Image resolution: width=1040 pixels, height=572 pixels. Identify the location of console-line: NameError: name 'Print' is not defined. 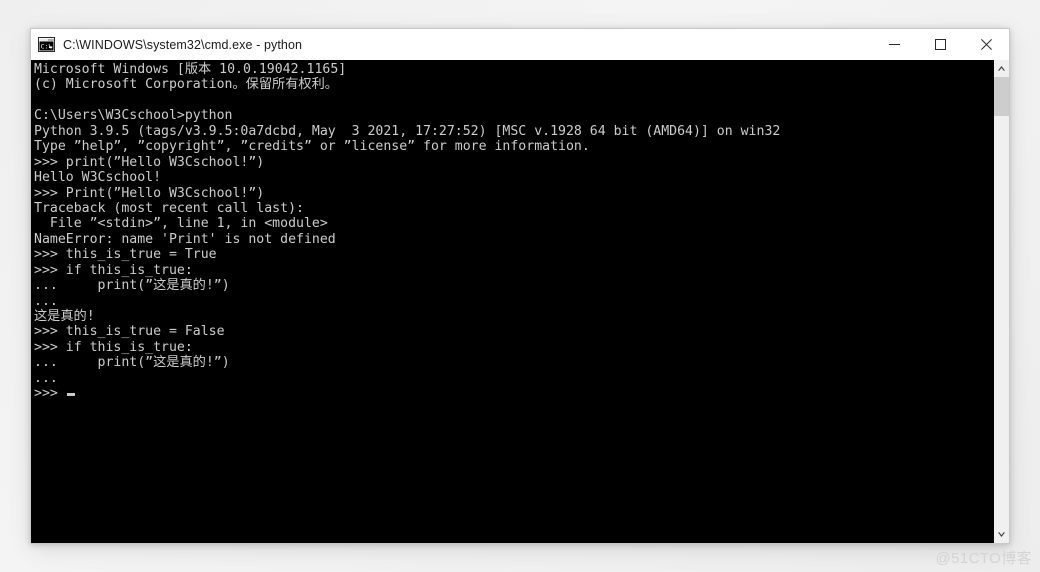
(185, 239).